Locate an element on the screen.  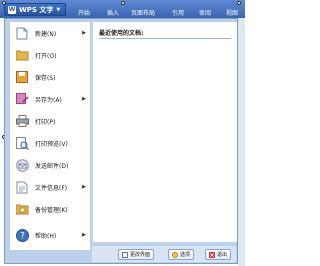
options-button: 选项 is located at coordinates (181, 254).